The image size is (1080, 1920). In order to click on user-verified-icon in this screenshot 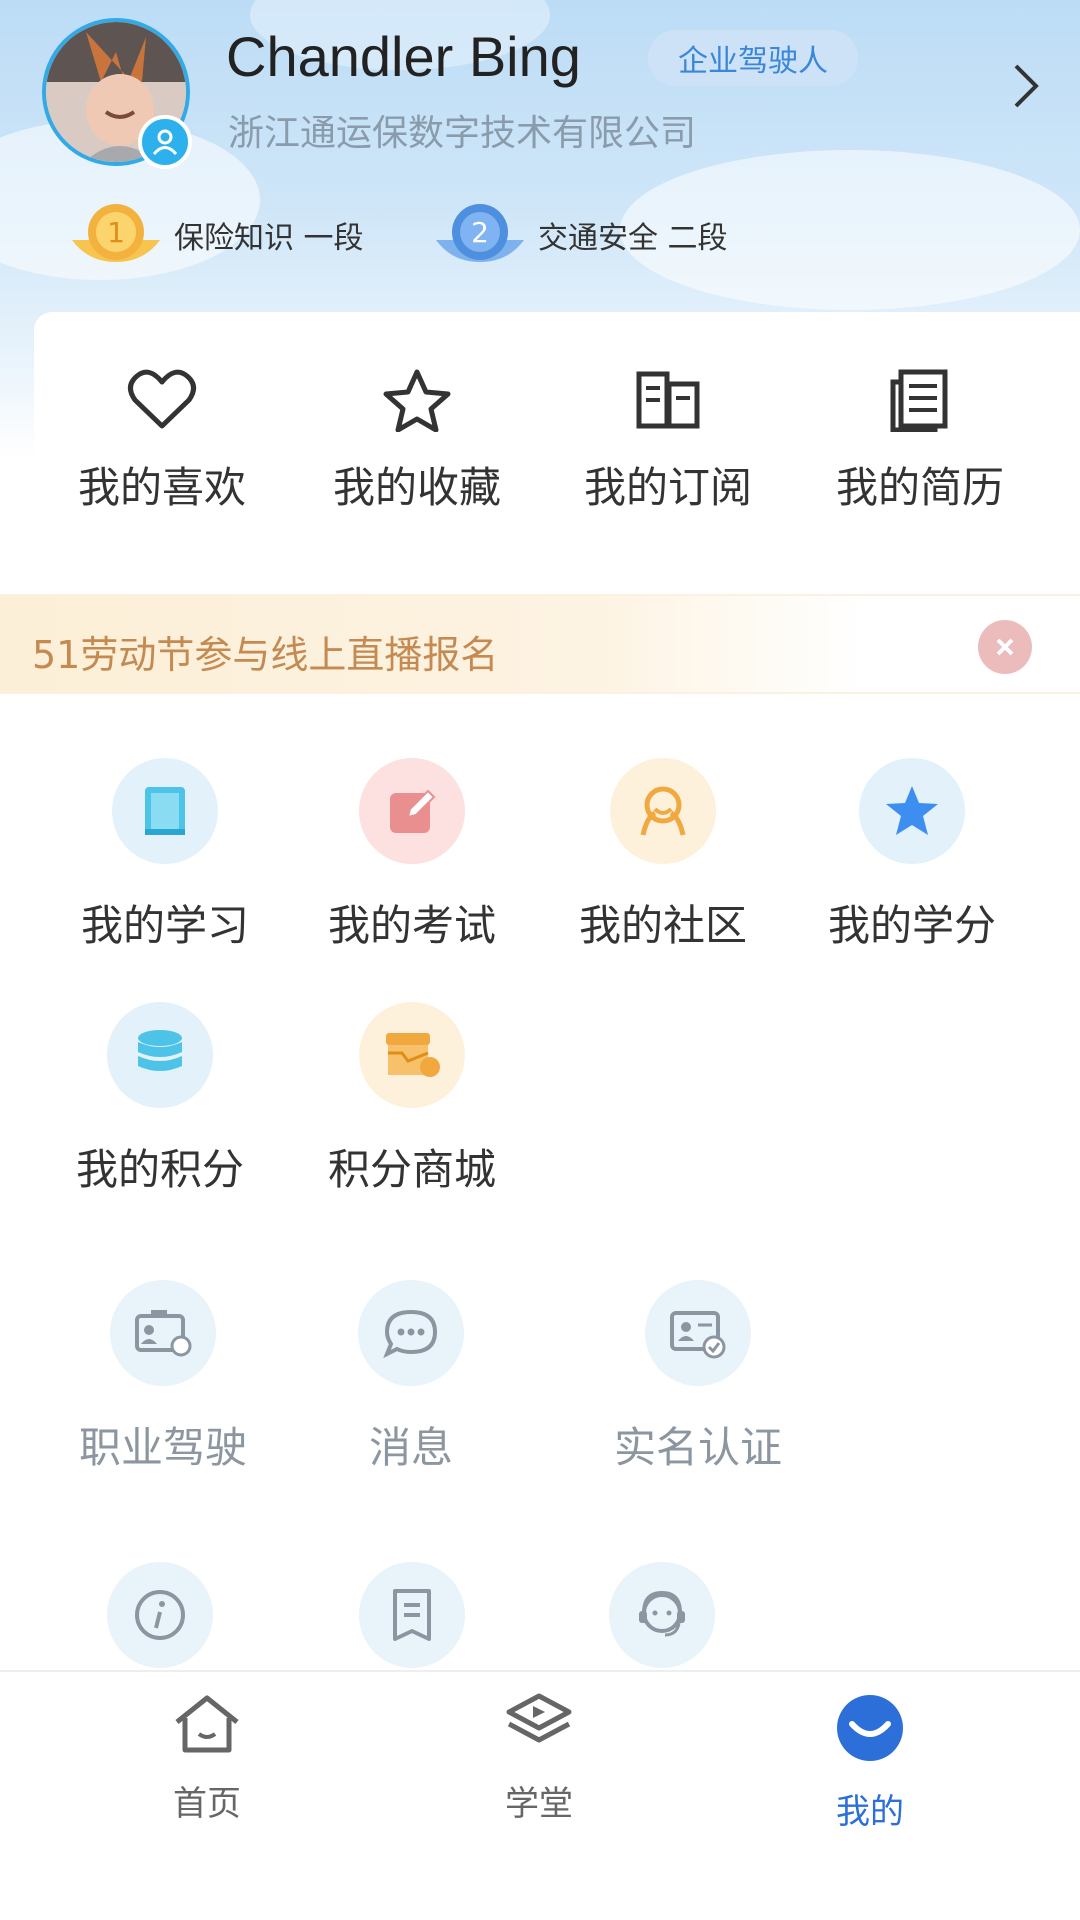, I will do `click(165, 142)`.